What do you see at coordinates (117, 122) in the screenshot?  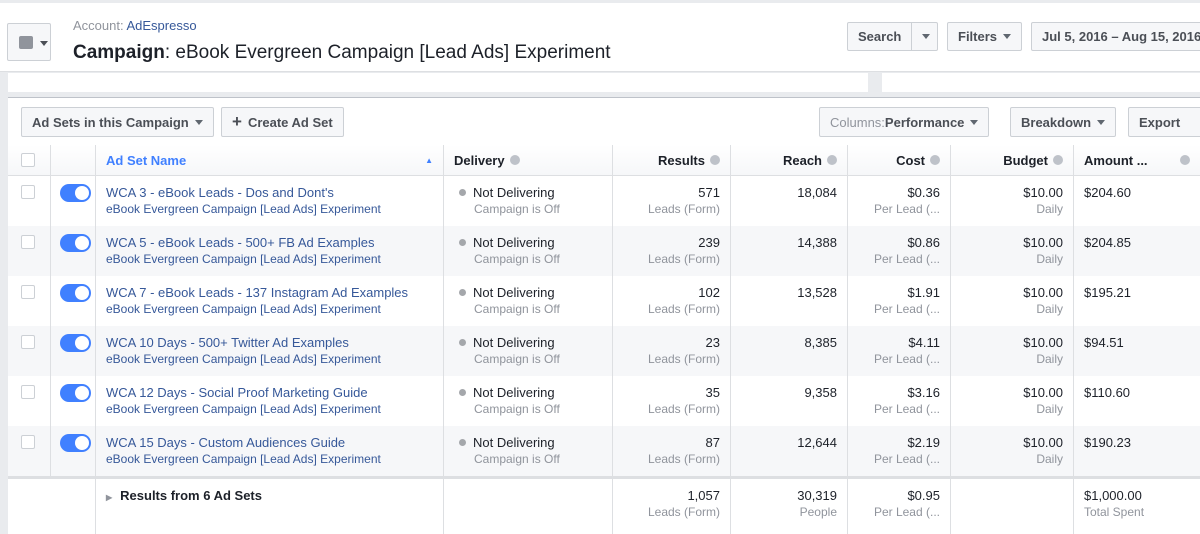 I see `adsets-scope-dropdown: Ad Sets in this Campaign` at bounding box center [117, 122].